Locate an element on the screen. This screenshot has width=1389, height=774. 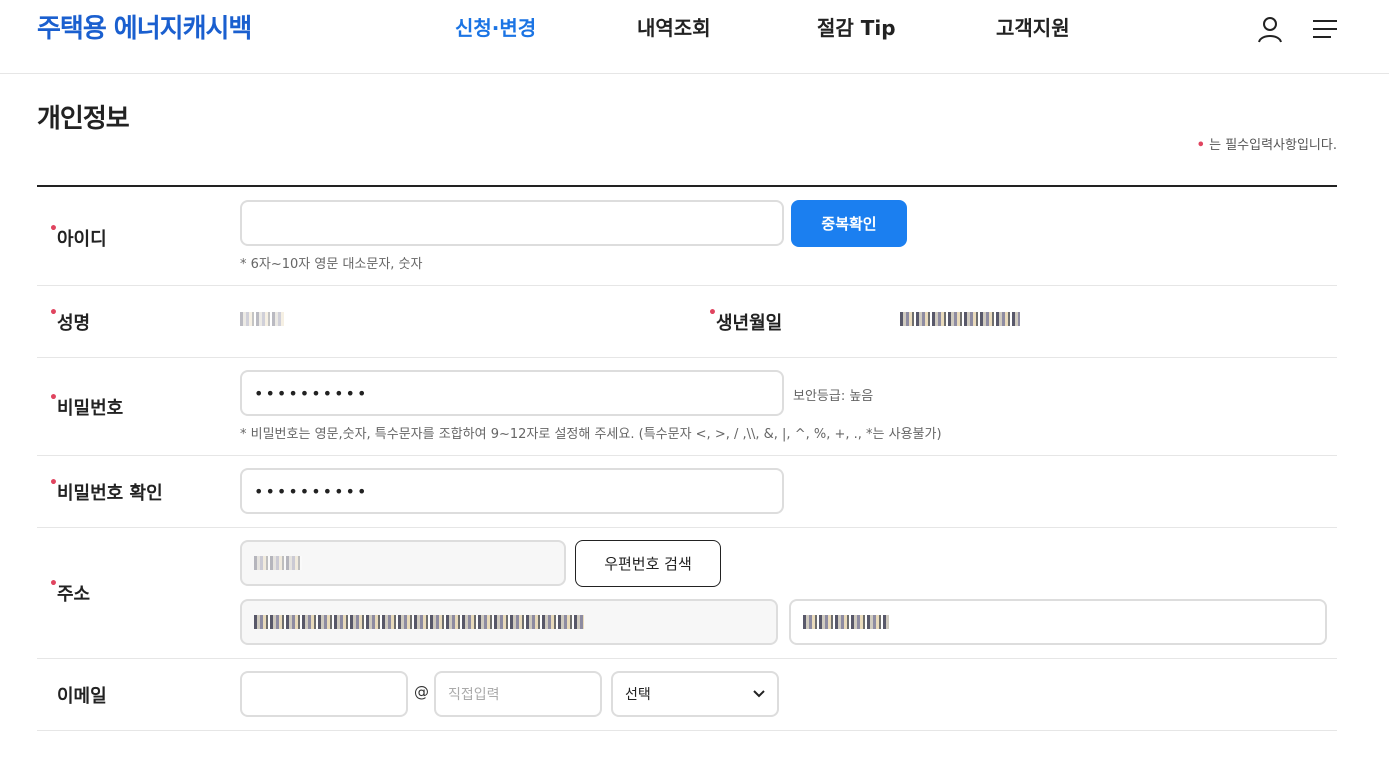
email-at-sign: @ is located at coordinates (421, 692).